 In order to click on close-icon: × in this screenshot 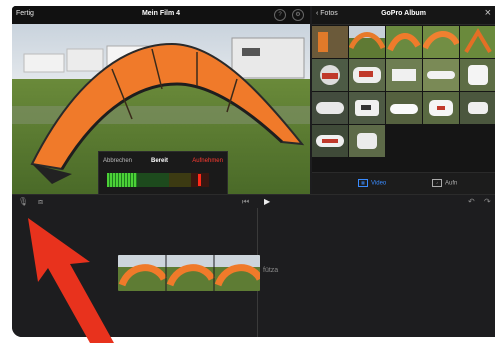, I will do `click(488, 13)`.